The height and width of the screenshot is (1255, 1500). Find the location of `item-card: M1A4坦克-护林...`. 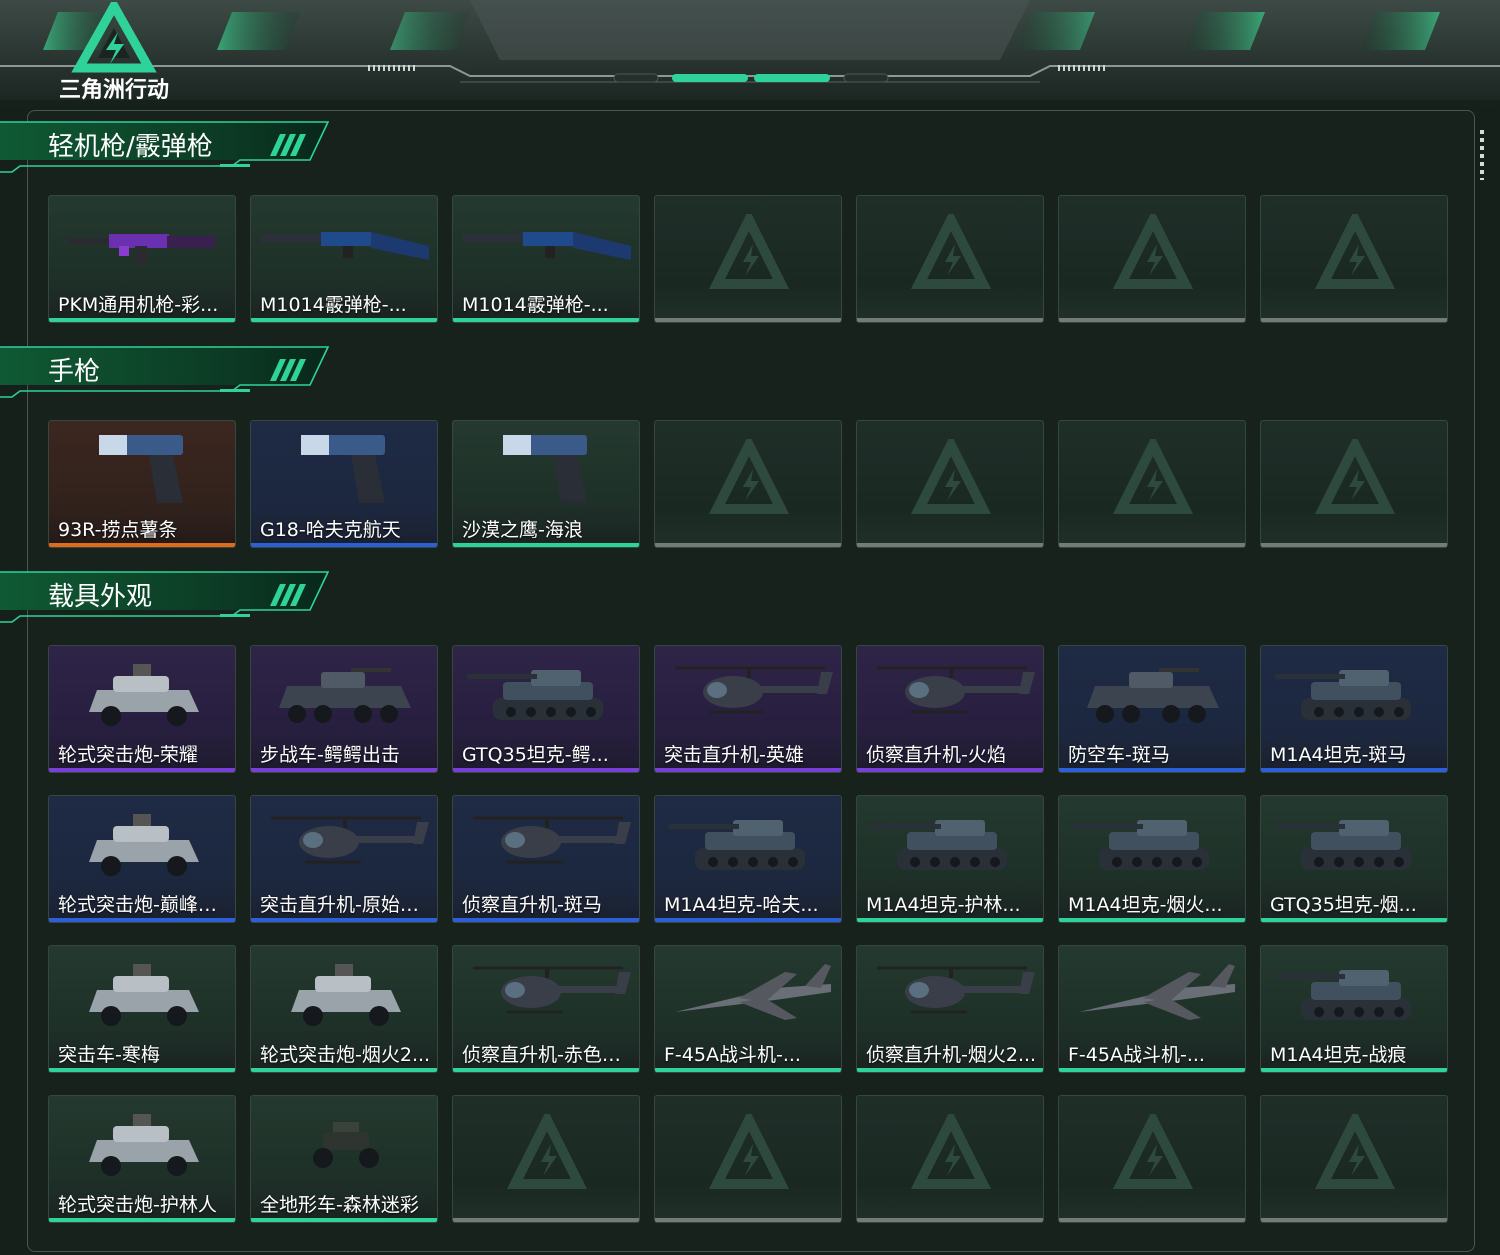

item-card: M1A4坦克-护林... is located at coordinates (950, 859).